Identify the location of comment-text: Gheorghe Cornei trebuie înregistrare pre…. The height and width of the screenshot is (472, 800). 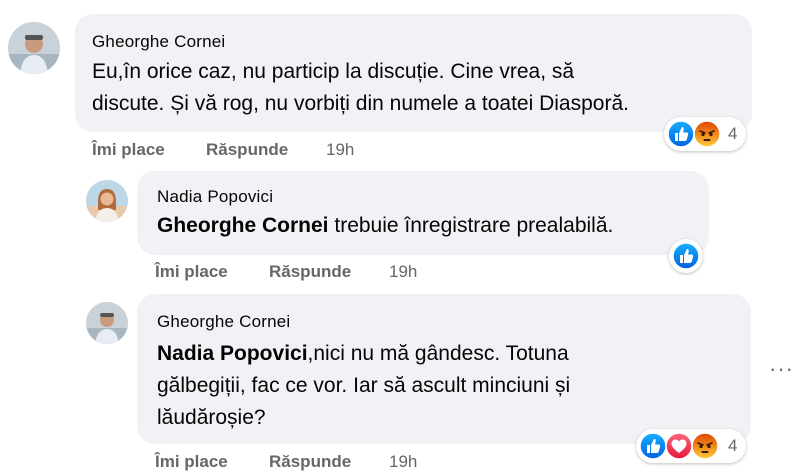
(385, 226).